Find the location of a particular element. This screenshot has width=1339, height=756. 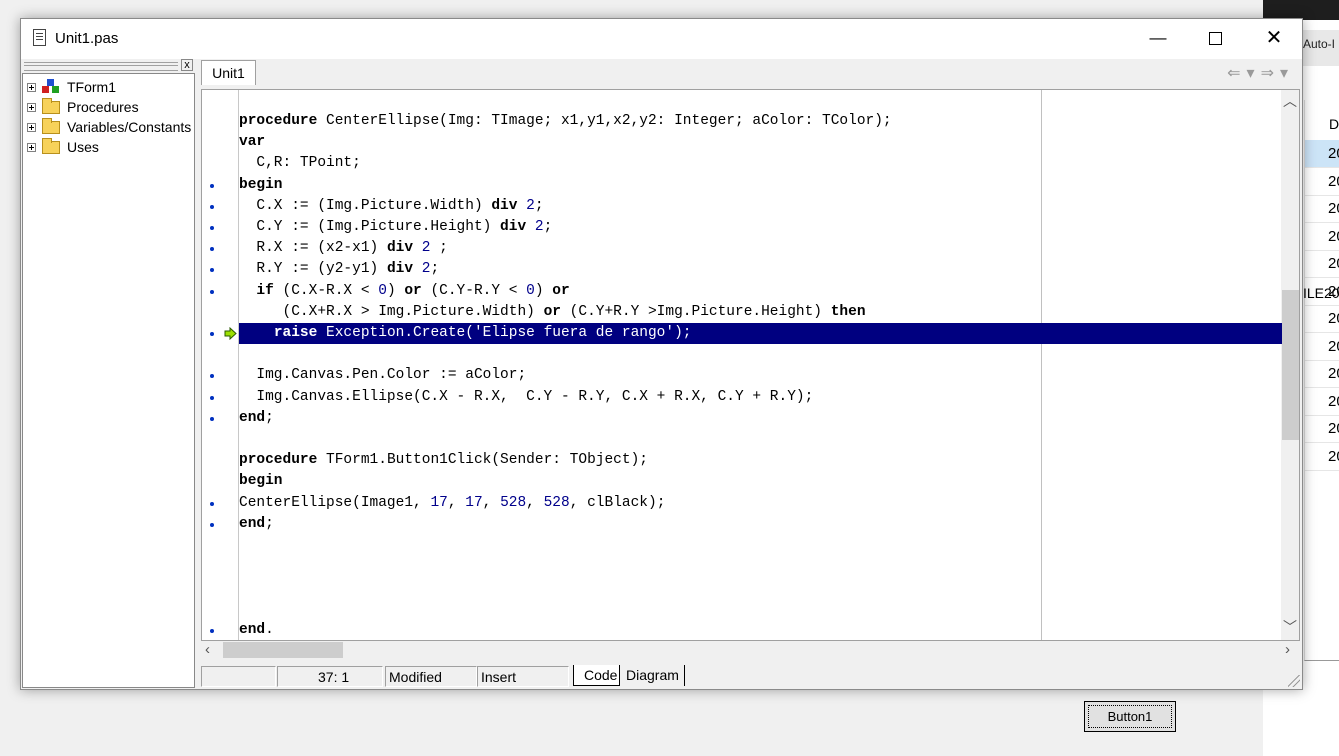

code-number: 17 is located at coordinates (439, 502).